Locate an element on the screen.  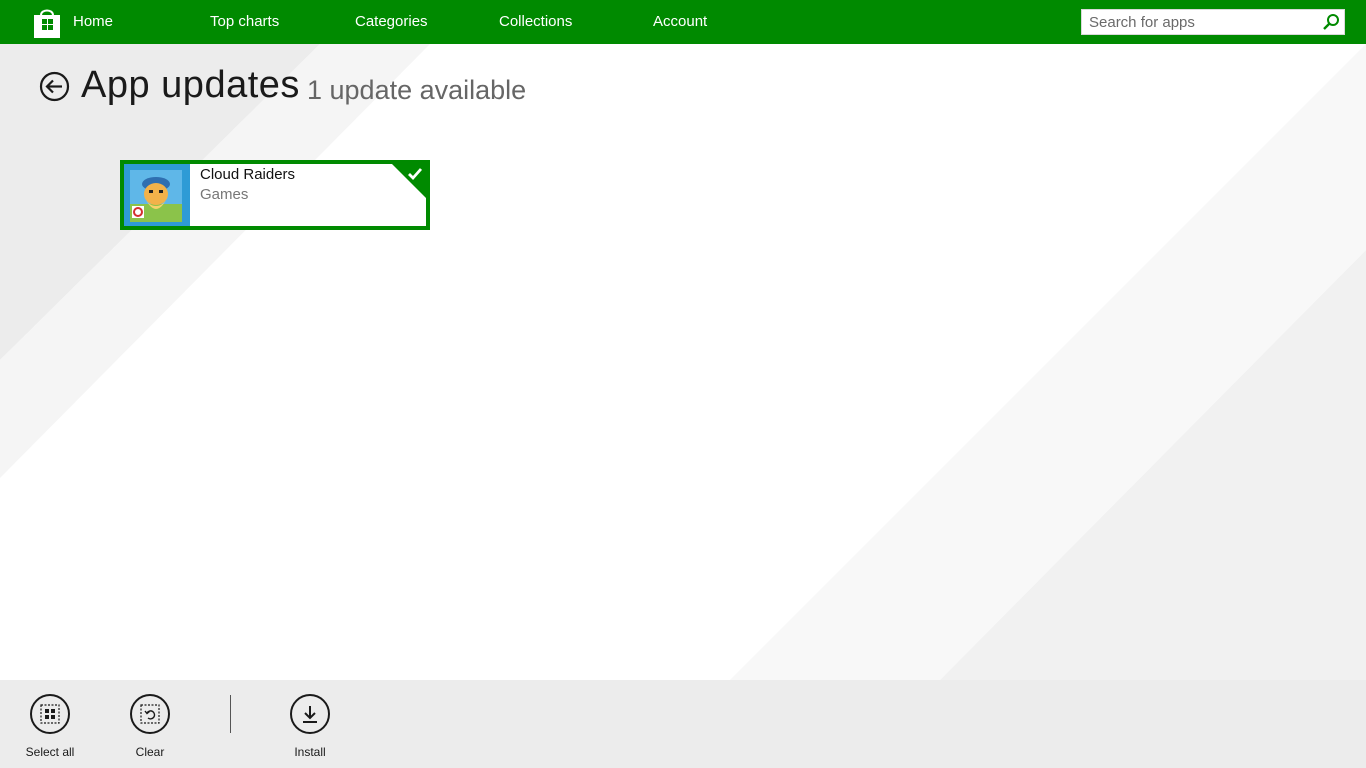
app-icon is located at coordinates (157, 195).